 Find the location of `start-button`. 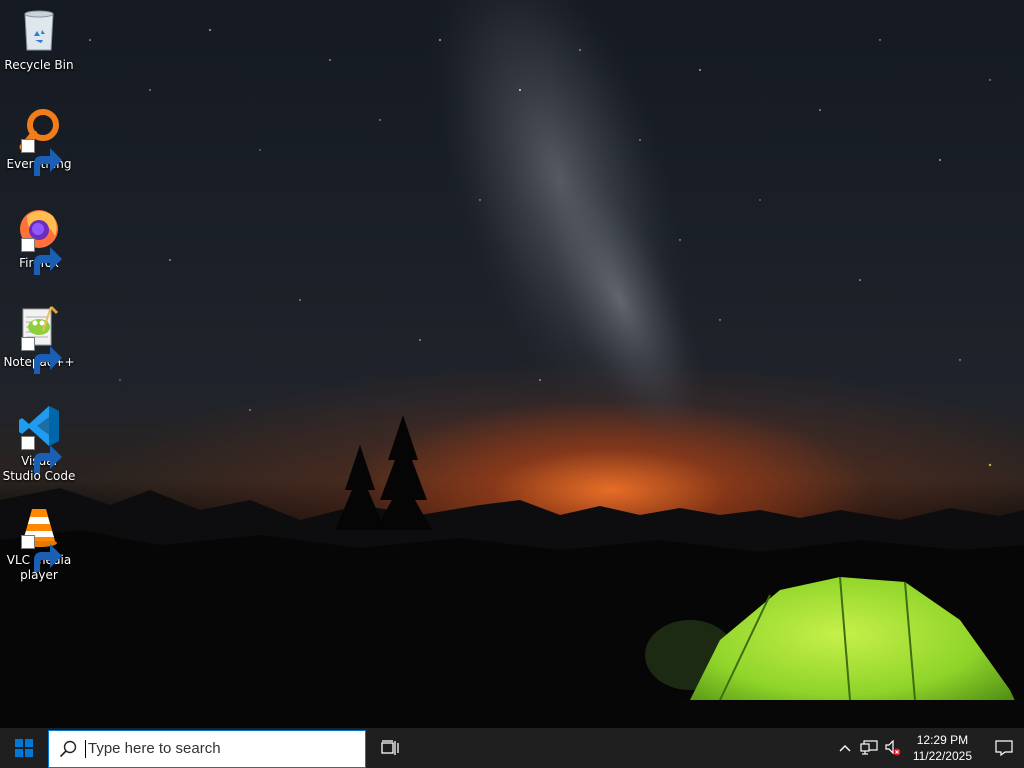

start-button is located at coordinates (24, 748).